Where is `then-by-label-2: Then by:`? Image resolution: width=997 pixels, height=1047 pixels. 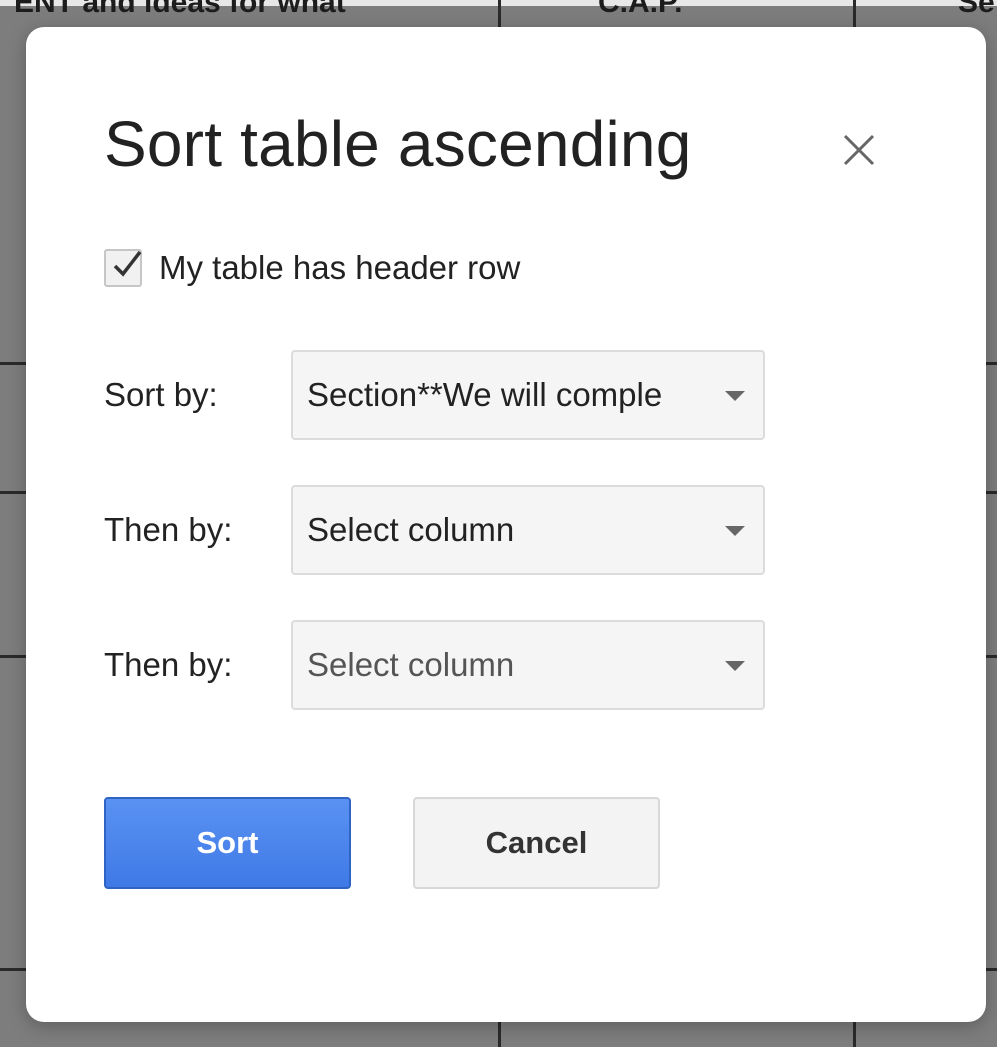
then-by-label-2: Then by: is located at coordinates (168, 664).